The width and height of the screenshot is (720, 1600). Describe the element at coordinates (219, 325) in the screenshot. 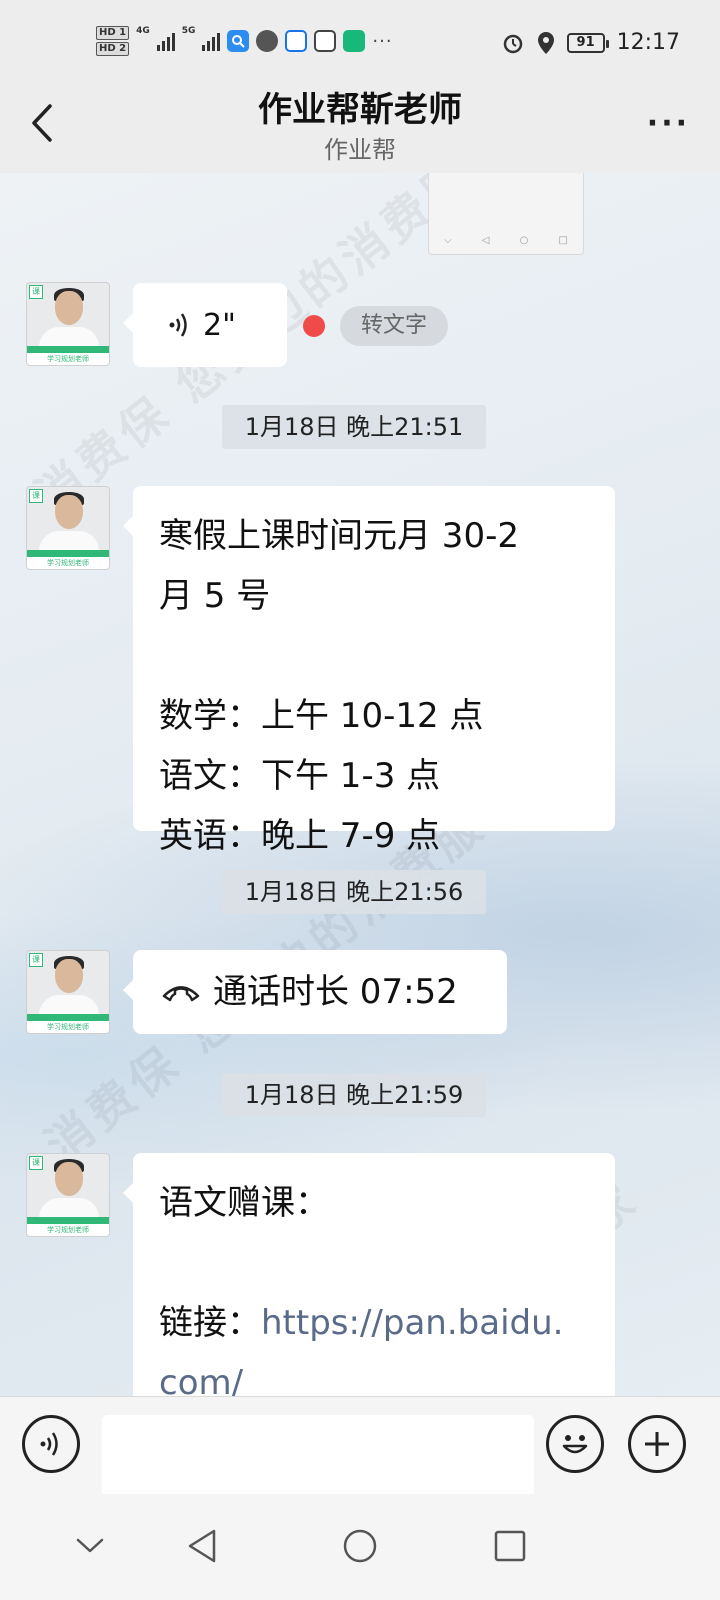

I see `voice-duration: 2"` at that location.